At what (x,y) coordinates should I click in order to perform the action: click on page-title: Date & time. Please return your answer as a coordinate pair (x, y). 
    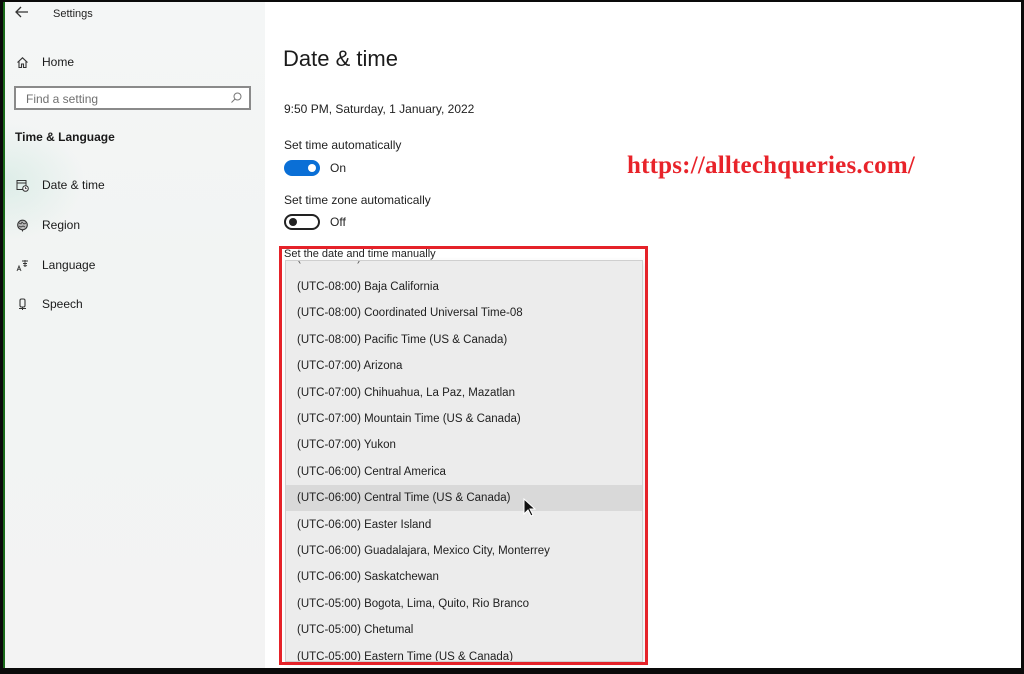
    Looking at the image, I should click on (340, 58).